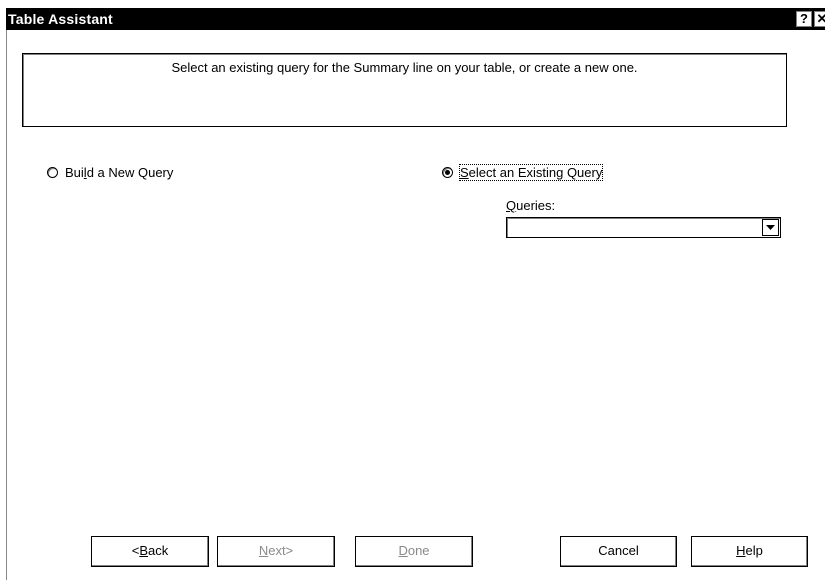 Image resolution: width=825 pixels, height=580 pixels. I want to click on title-bar: Table Assistant ? ✕, so click(415, 19).